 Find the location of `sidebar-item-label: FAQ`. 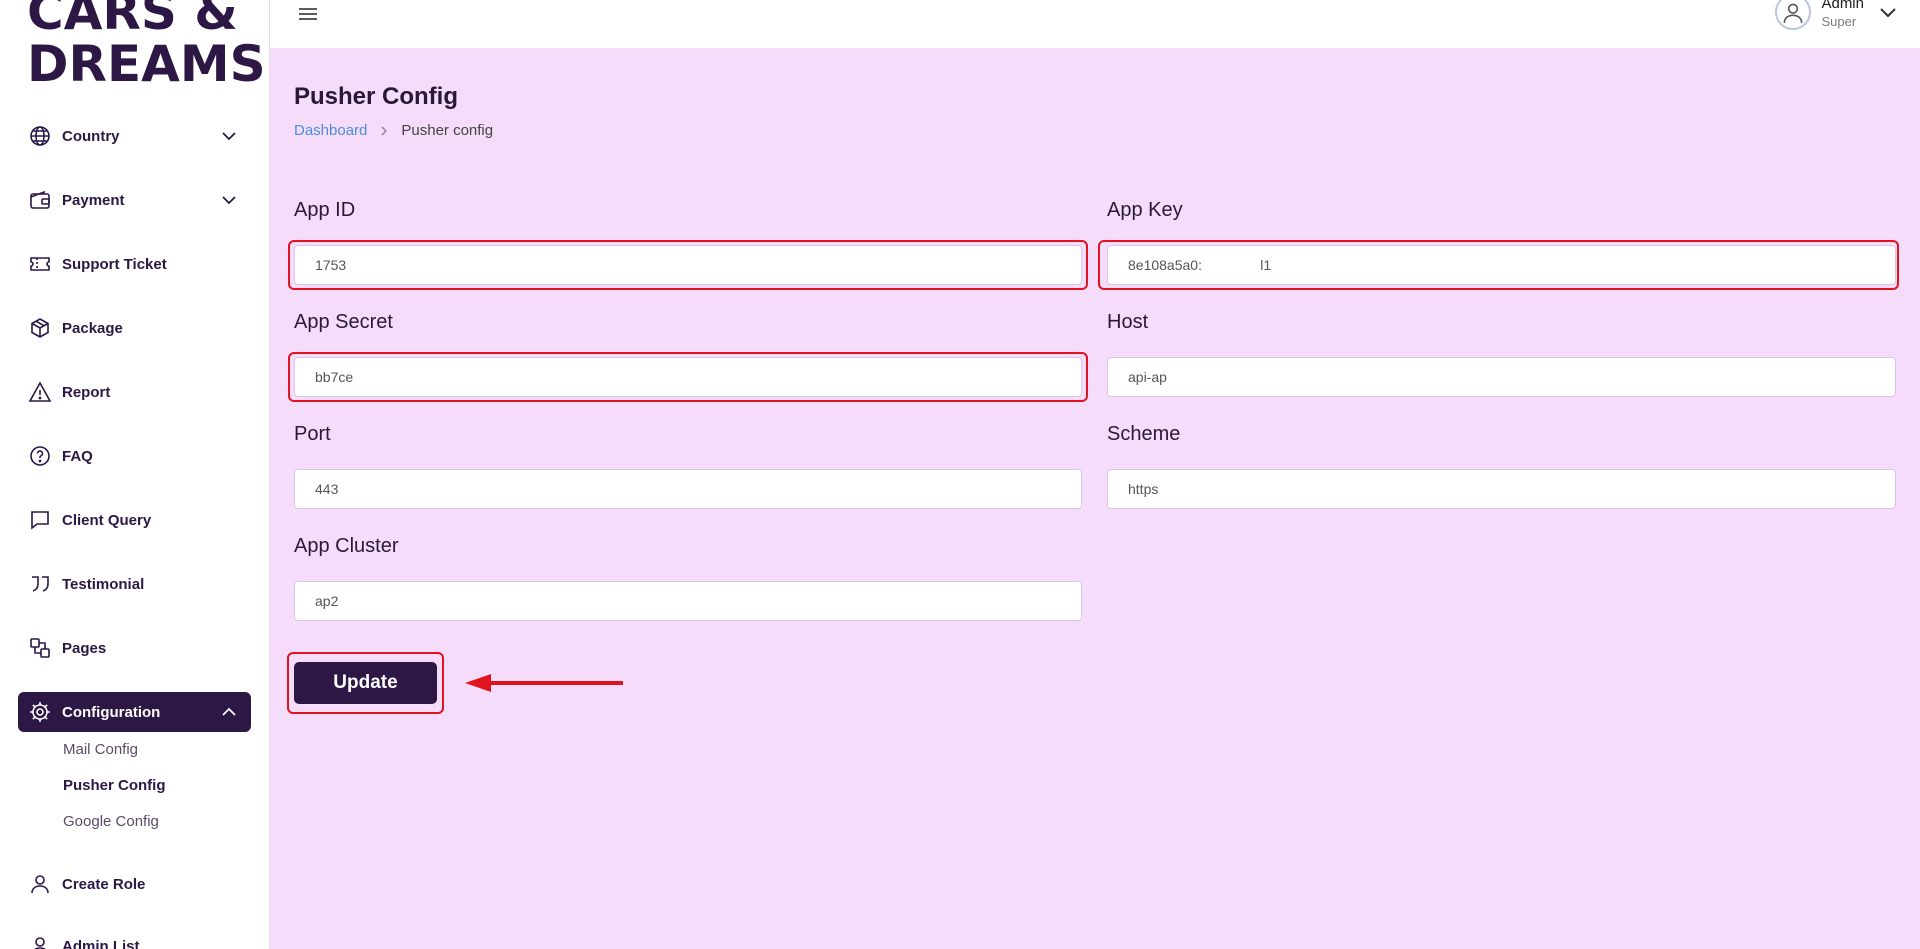

sidebar-item-label: FAQ is located at coordinates (77, 456).